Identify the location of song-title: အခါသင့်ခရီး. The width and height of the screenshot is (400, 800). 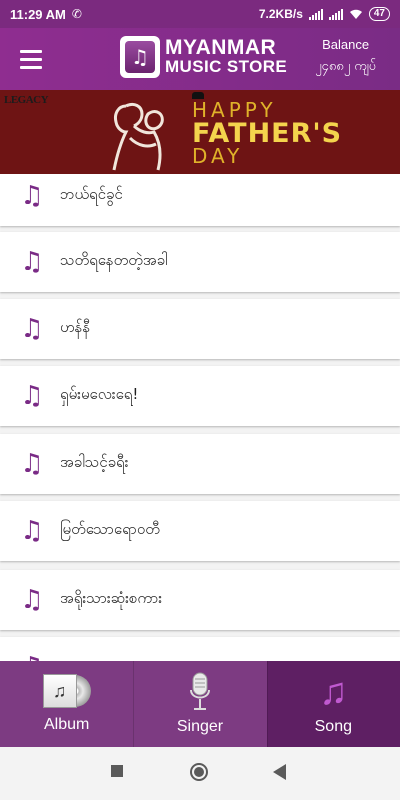
(94, 462).